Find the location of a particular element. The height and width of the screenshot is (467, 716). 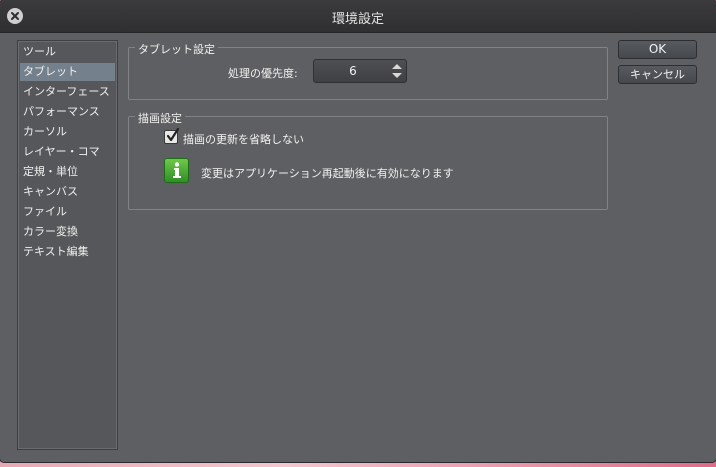

info-icon is located at coordinates (176, 170).